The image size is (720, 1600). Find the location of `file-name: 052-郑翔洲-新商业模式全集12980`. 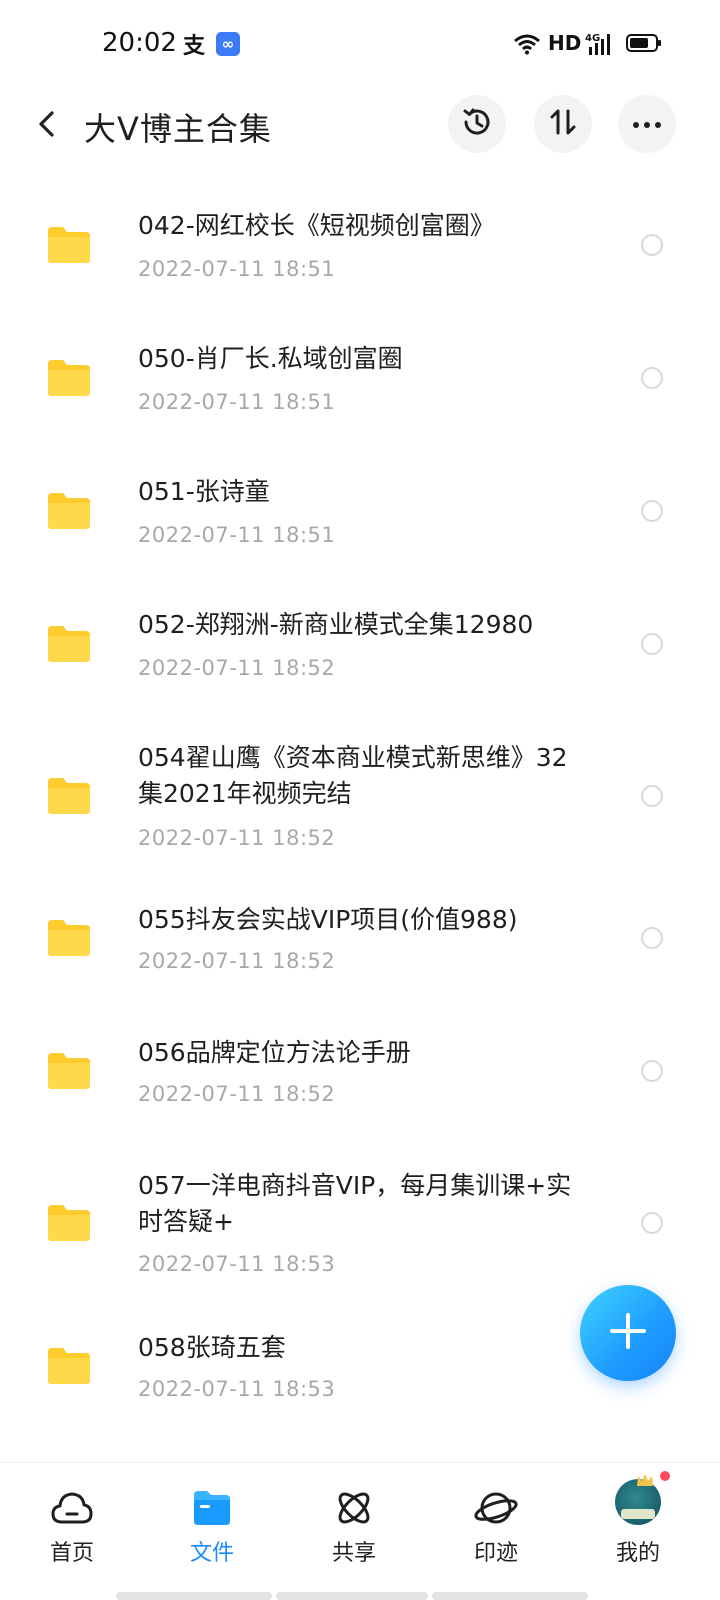

file-name: 052-郑翔洲-新商业模式全集12980 is located at coordinates (336, 624).